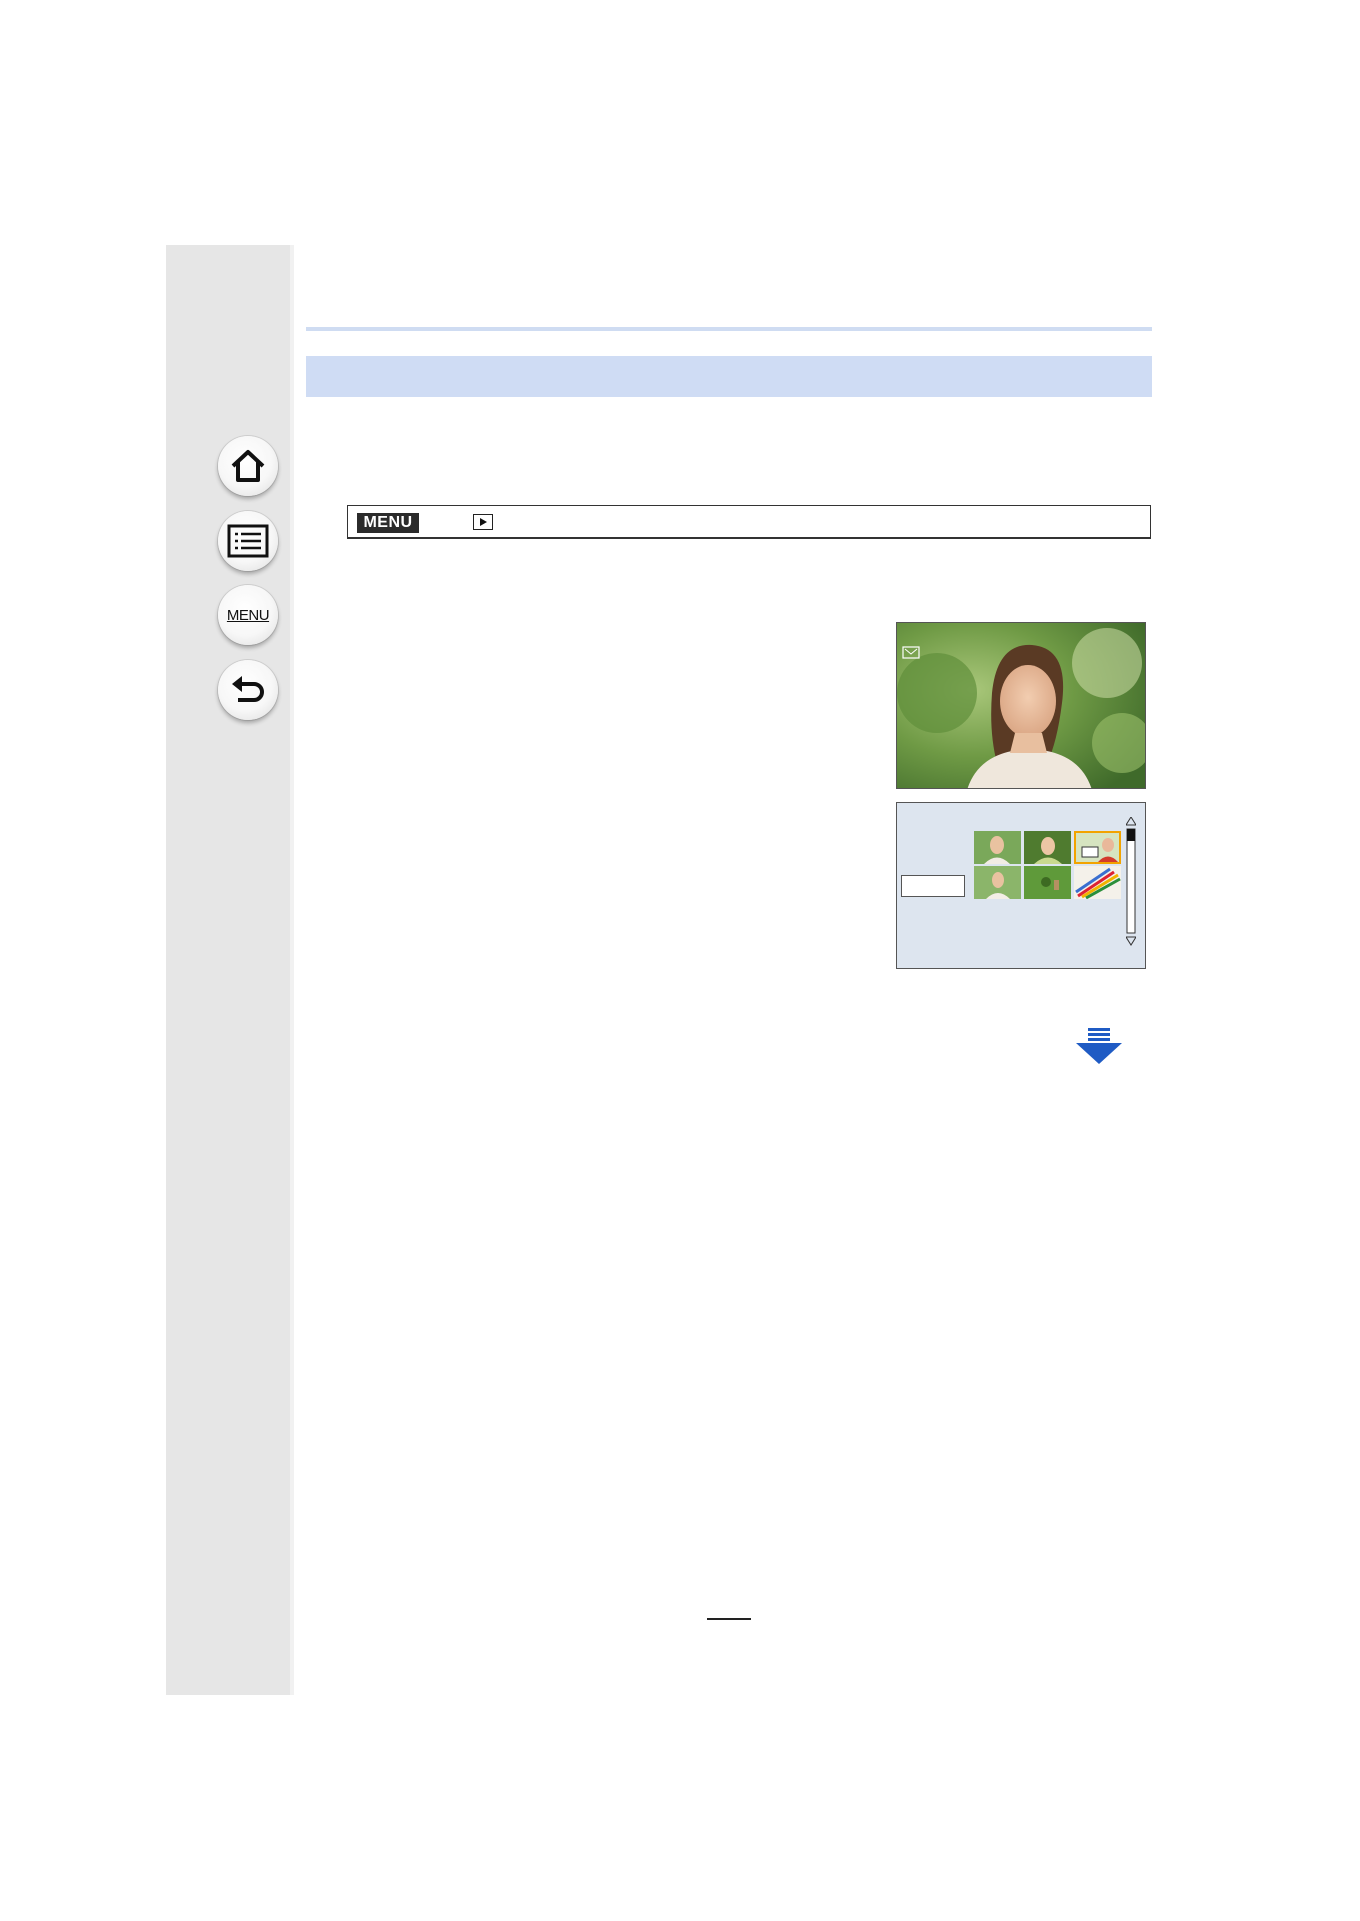 This screenshot has width=1360, height=1921. I want to click on section-title-bar, so click(729, 376).